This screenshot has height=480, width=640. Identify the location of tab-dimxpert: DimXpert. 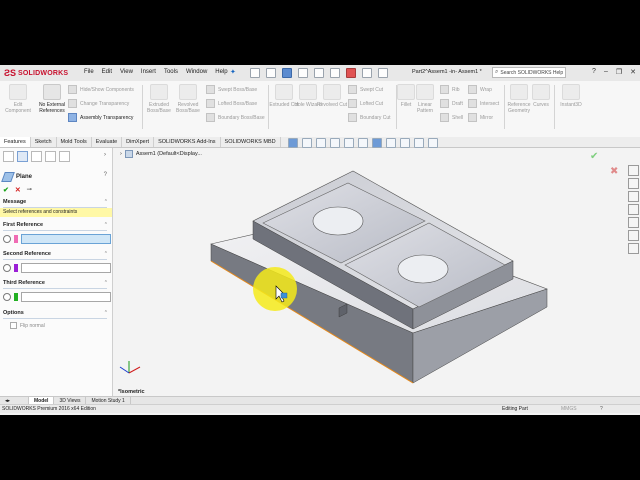
(138, 142).